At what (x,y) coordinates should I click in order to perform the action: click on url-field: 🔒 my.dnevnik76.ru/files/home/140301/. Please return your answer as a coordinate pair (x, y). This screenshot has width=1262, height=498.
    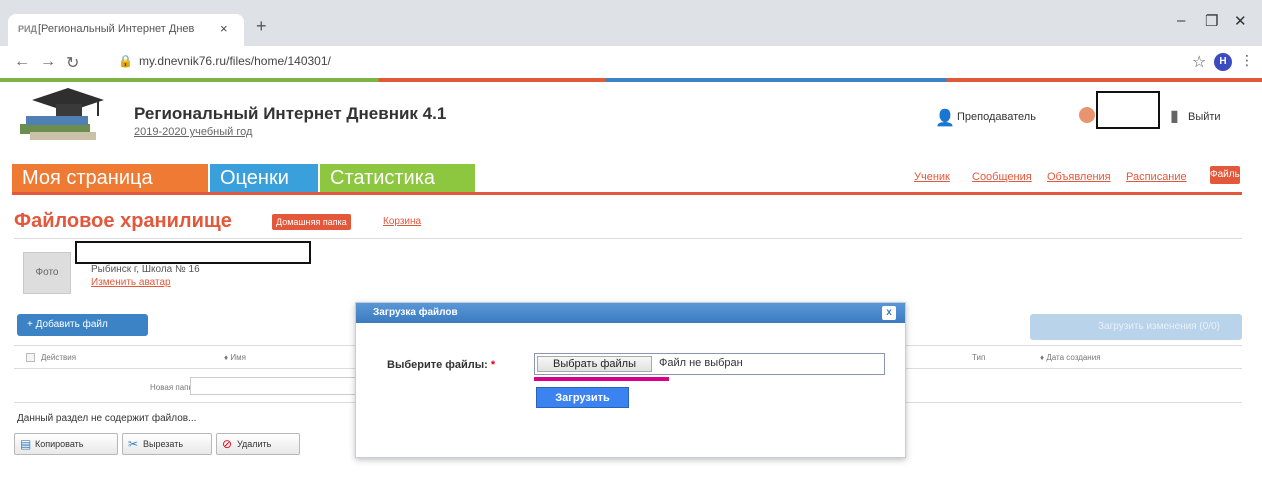
    Looking at the image, I should click on (224, 61).